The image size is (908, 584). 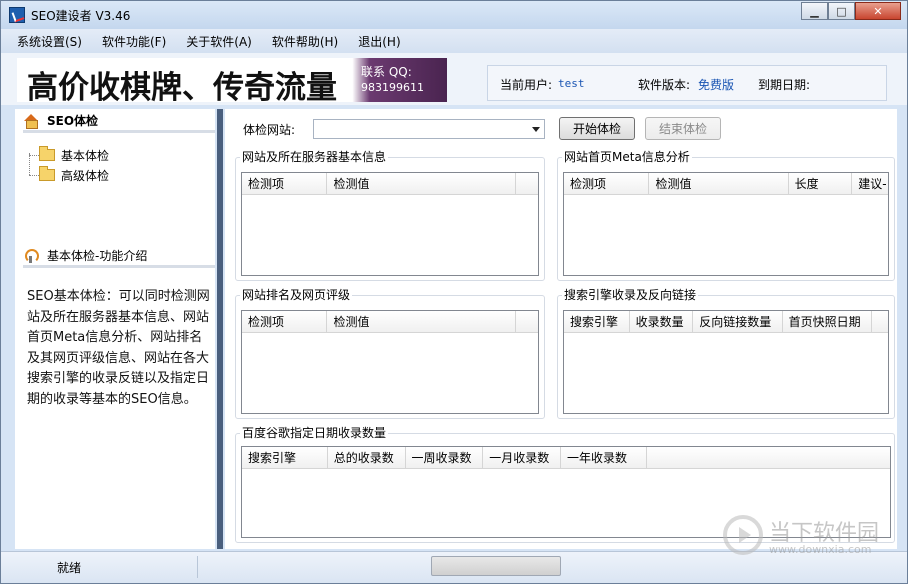 What do you see at coordinates (738, 322) in the screenshot?
I see `column-header: 反向链接数量` at bounding box center [738, 322].